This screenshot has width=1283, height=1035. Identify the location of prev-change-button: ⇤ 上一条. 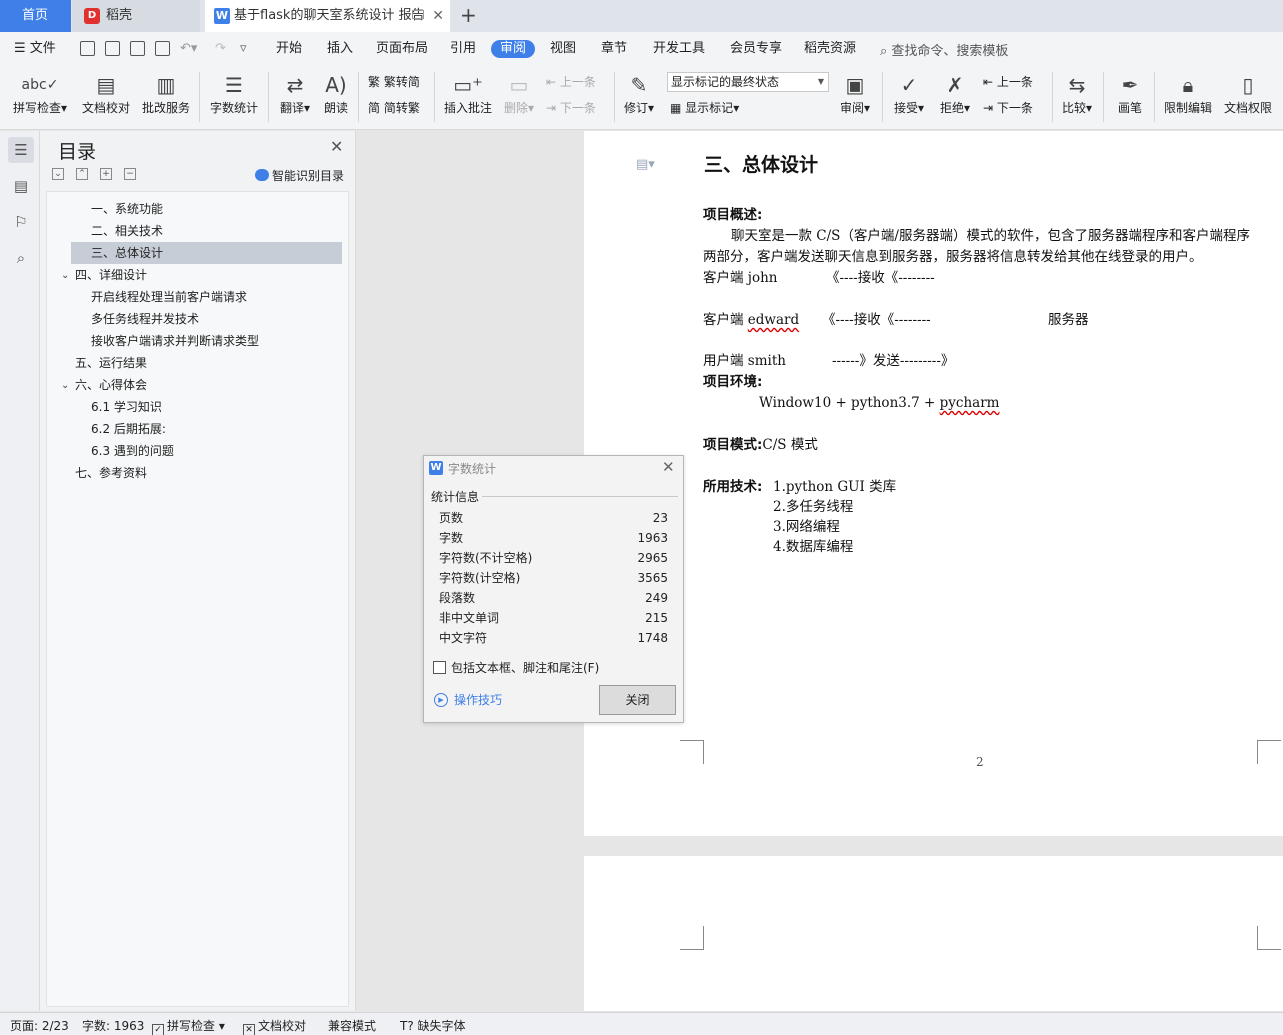
(1008, 82).